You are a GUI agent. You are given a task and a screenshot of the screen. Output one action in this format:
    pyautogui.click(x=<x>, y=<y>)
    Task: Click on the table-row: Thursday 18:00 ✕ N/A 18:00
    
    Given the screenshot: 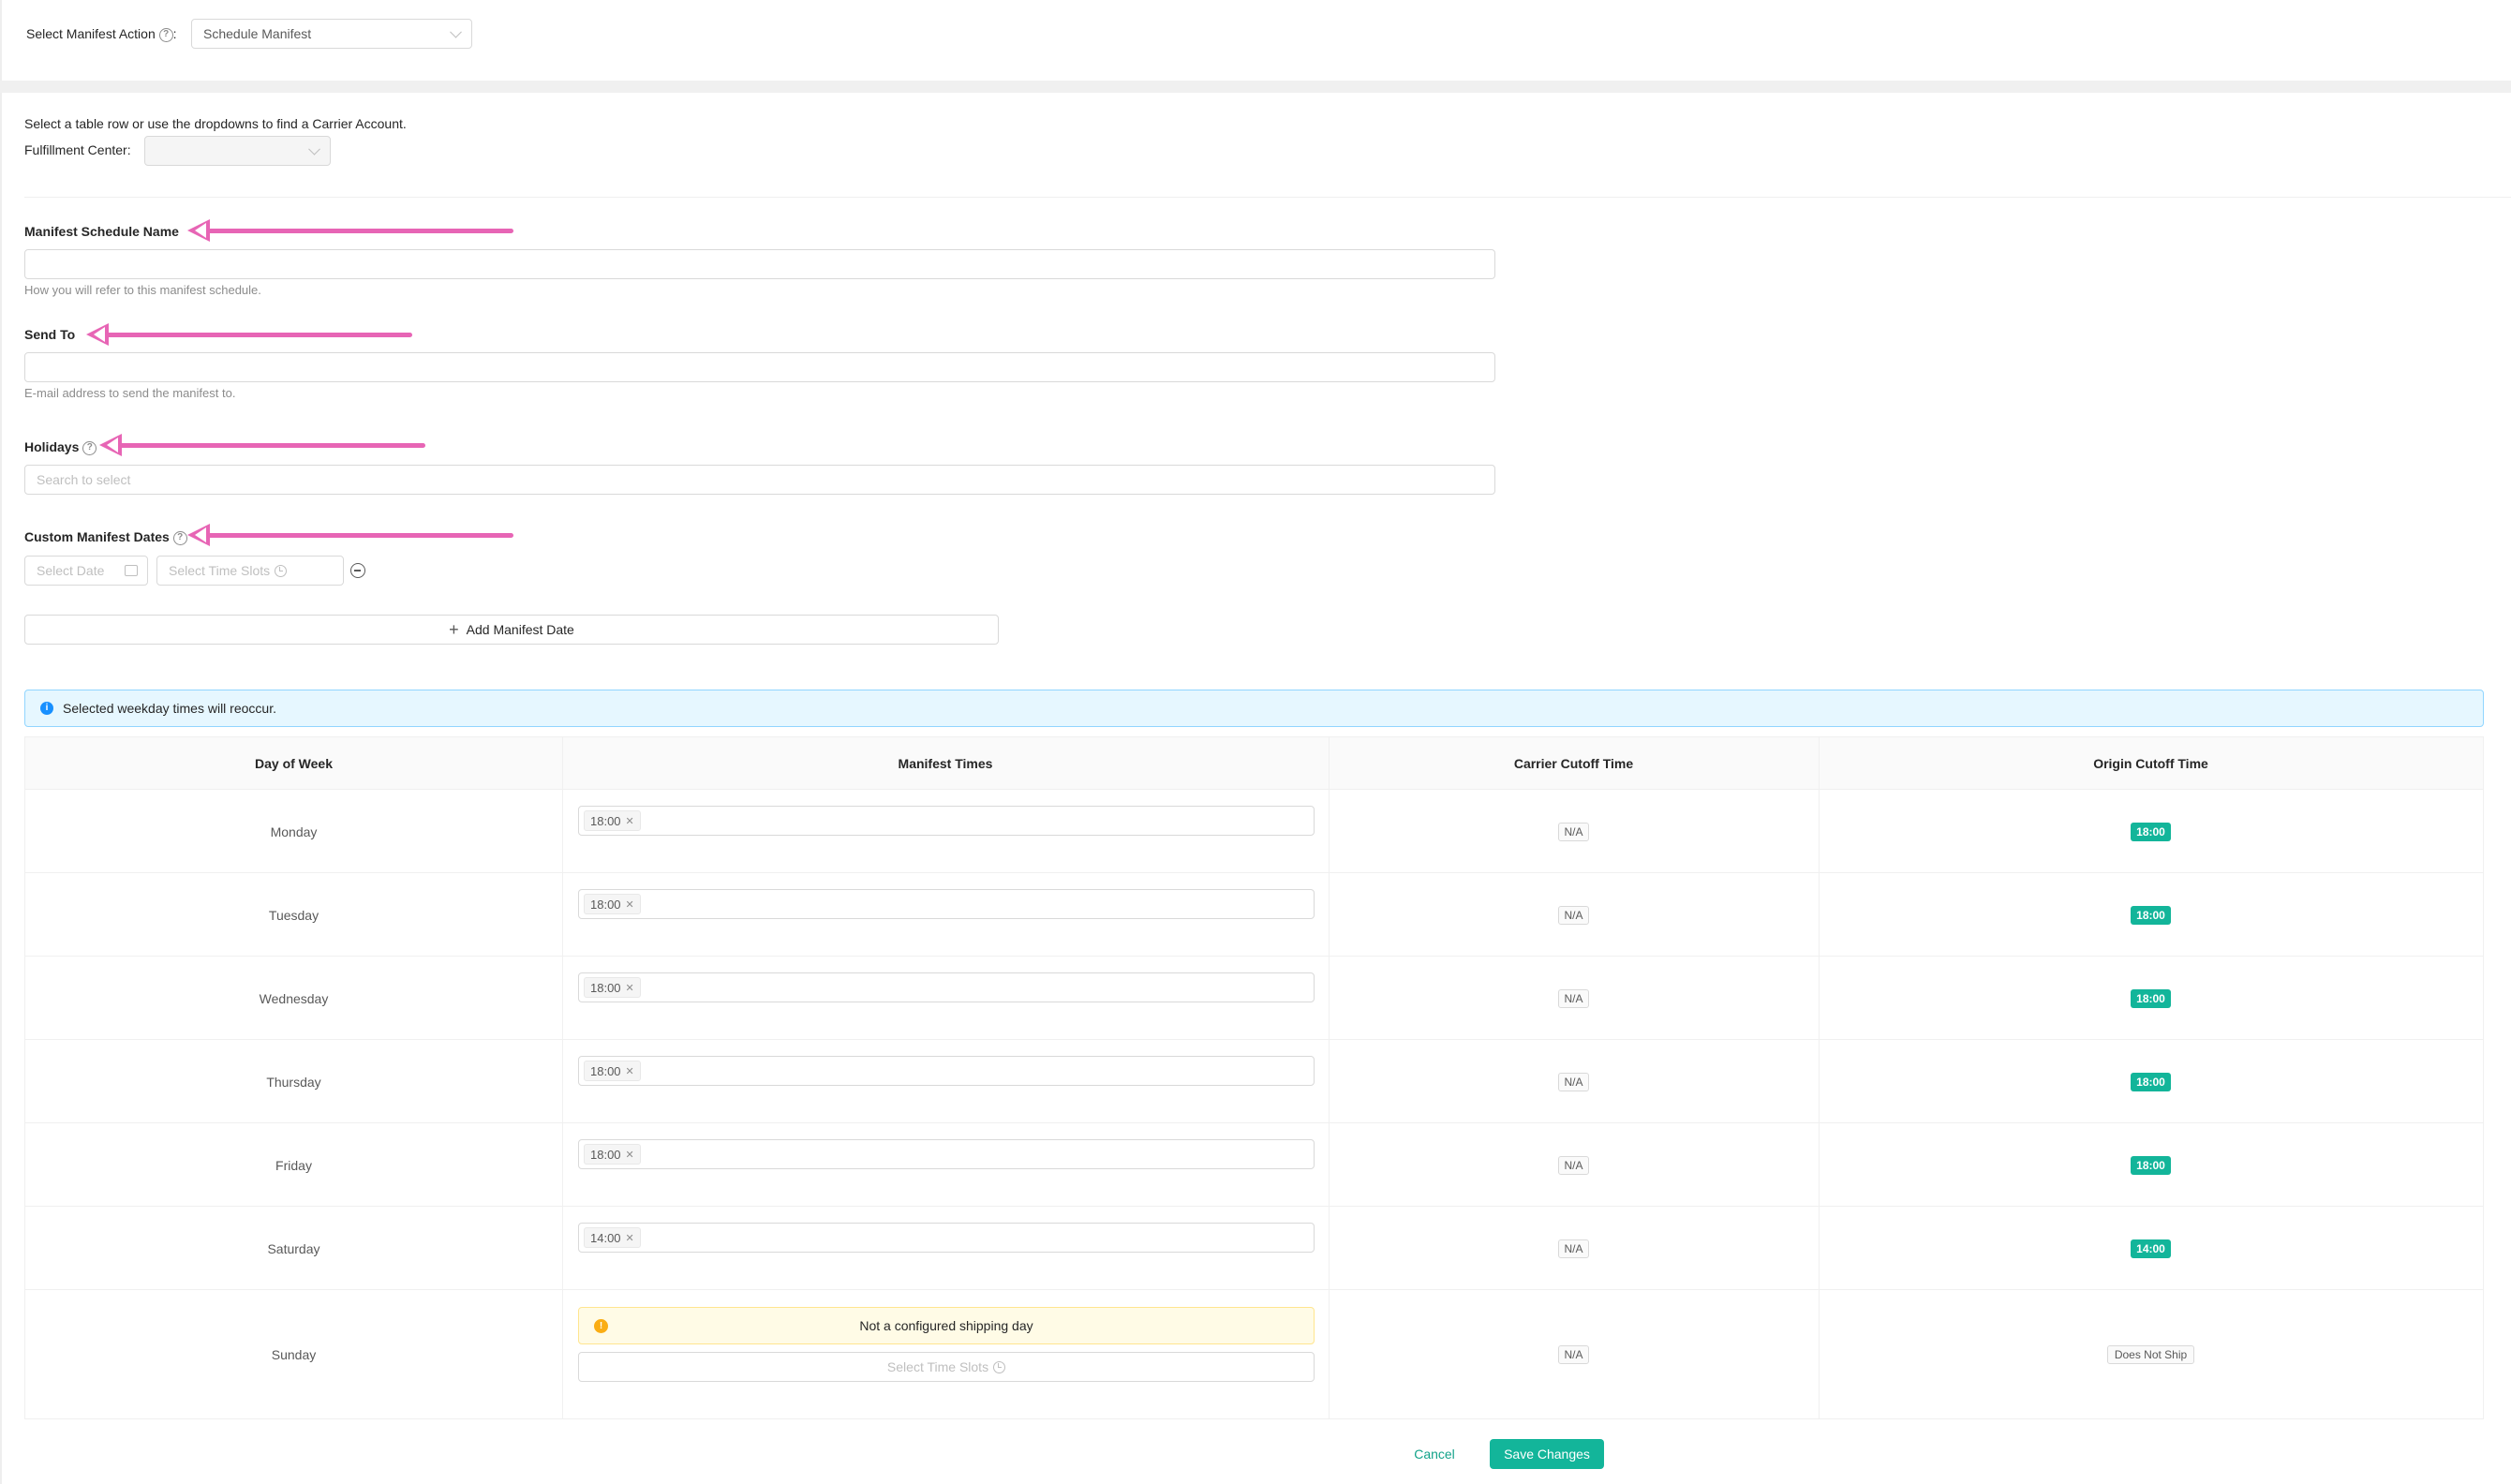 What is the action you would take?
    pyautogui.click(x=1254, y=1081)
    